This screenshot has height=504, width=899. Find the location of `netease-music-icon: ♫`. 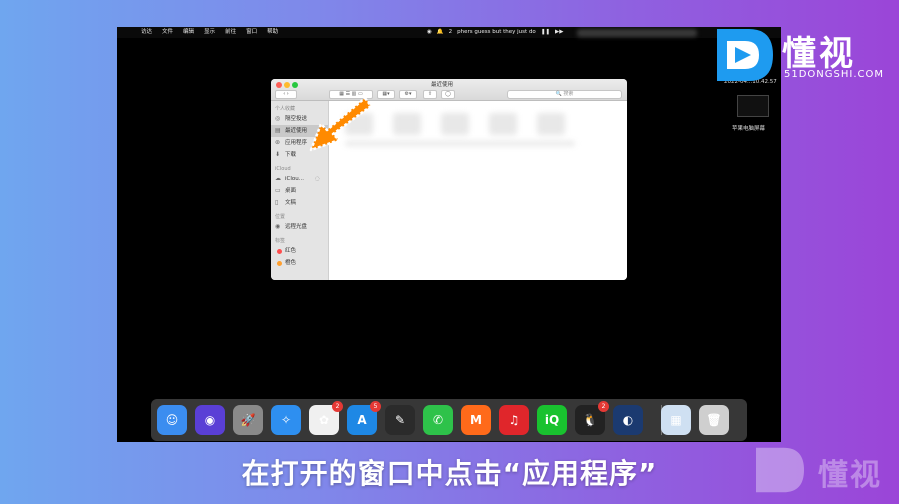

netease-music-icon: ♫ is located at coordinates (514, 420).